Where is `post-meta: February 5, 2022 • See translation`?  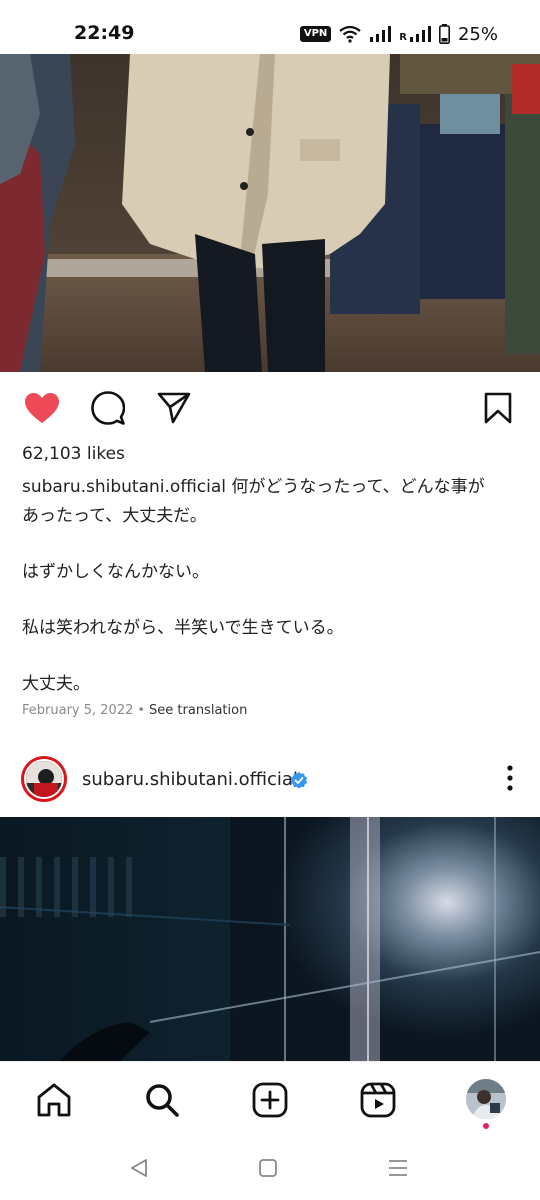
post-meta: February 5, 2022 • See translation is located at coordinates (134, 710).